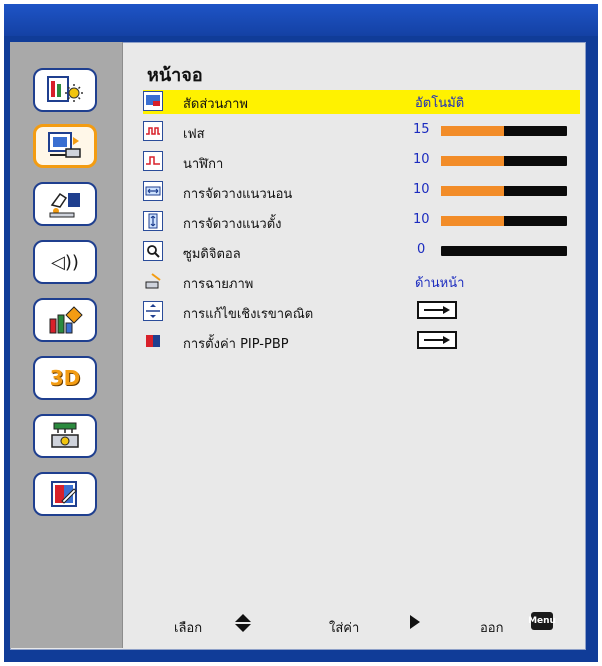 The image size is (602, 666). Describe the element at coordinates (542, 621) in the screenshot. I see `menu-key-icon: Menu` at that location.